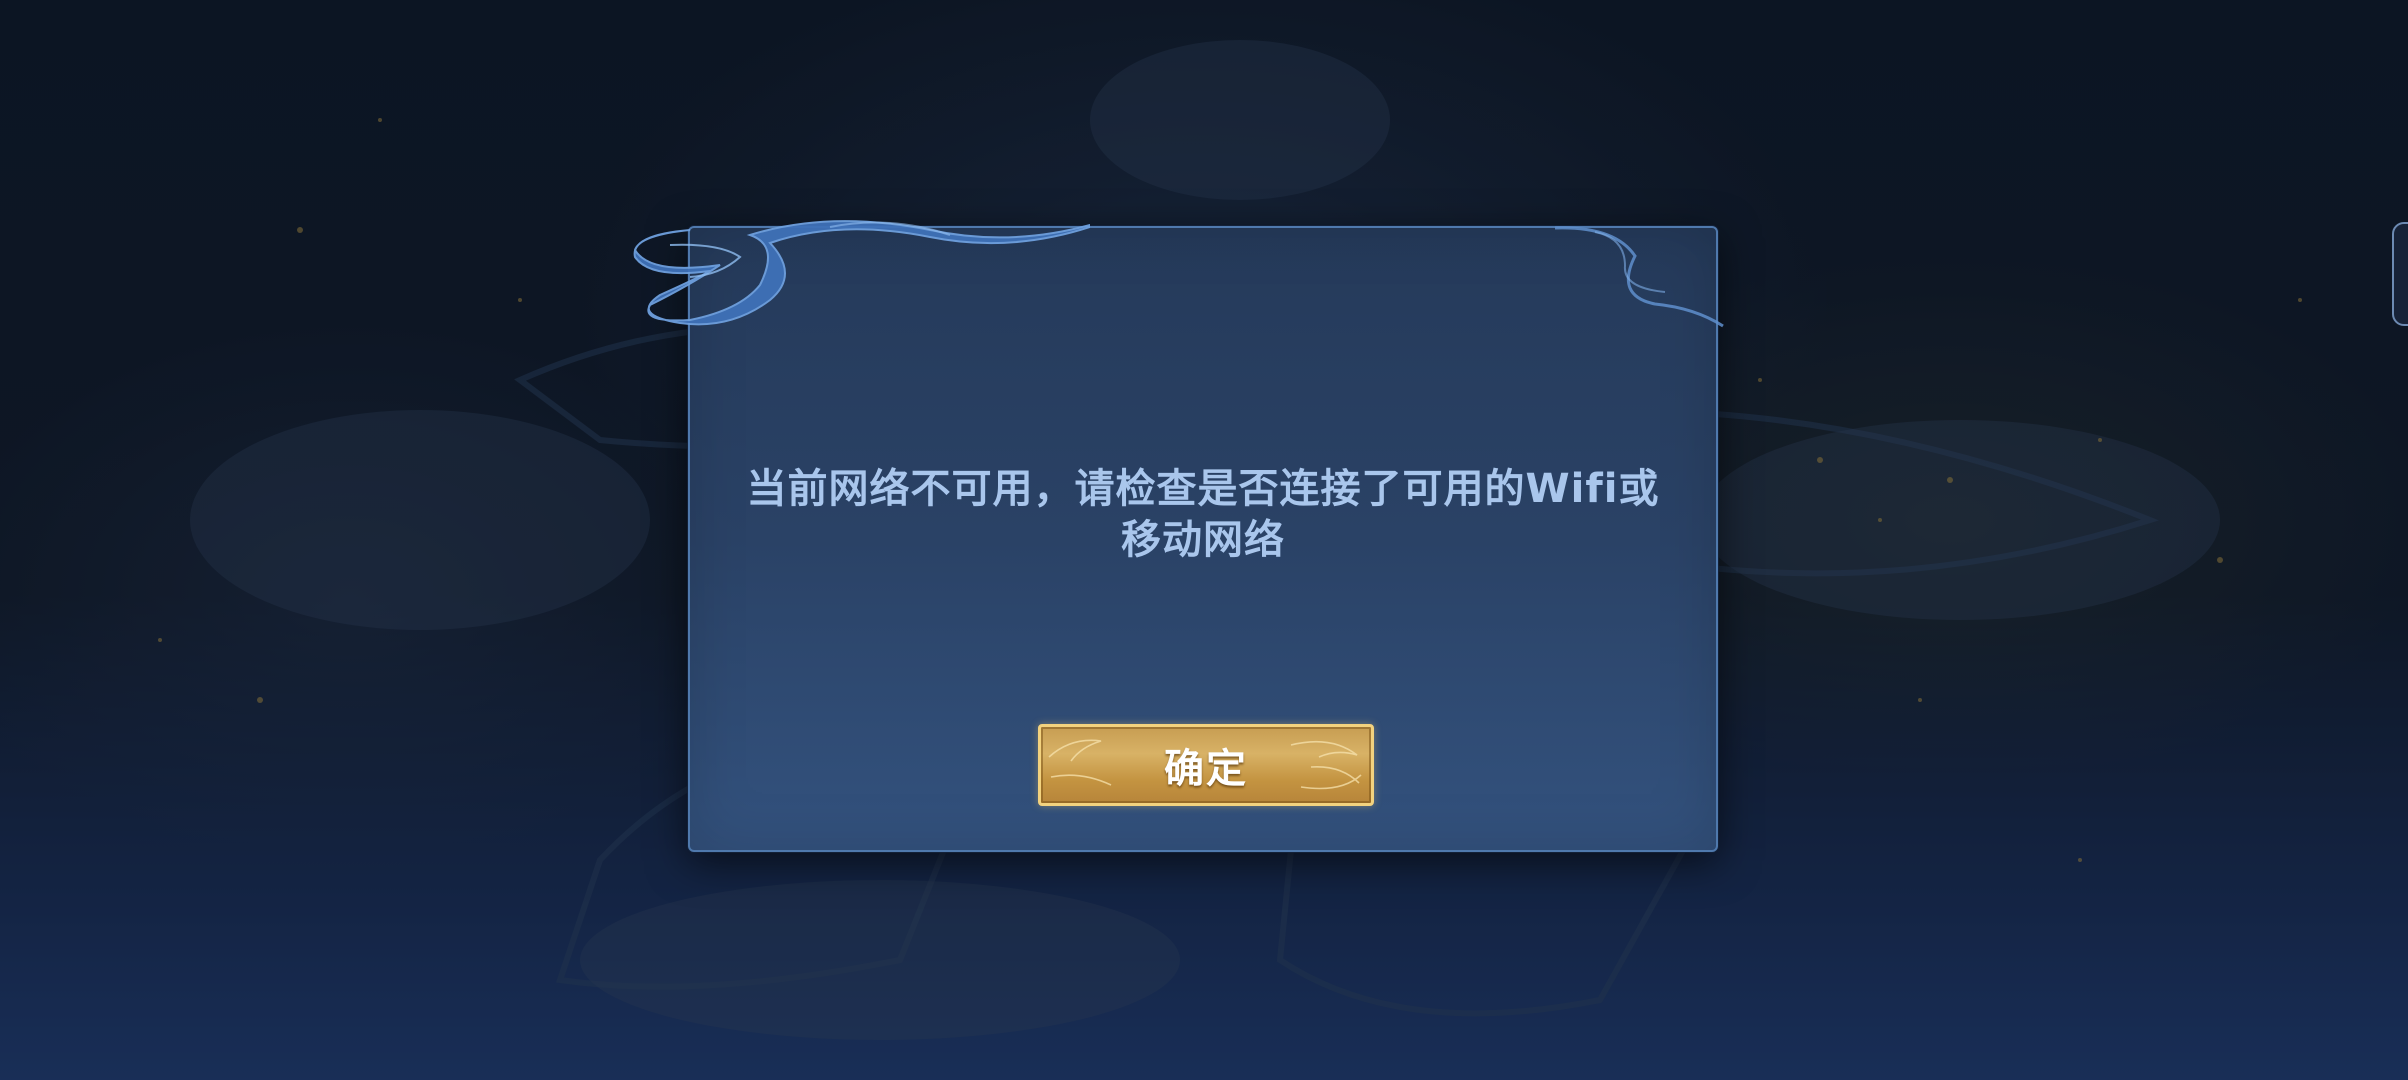 This screenshot has height=1080, width=2408. Describe the element at coordinates (861, 273) in the screenshot. I see `cloud-swirl-icon` at that location.